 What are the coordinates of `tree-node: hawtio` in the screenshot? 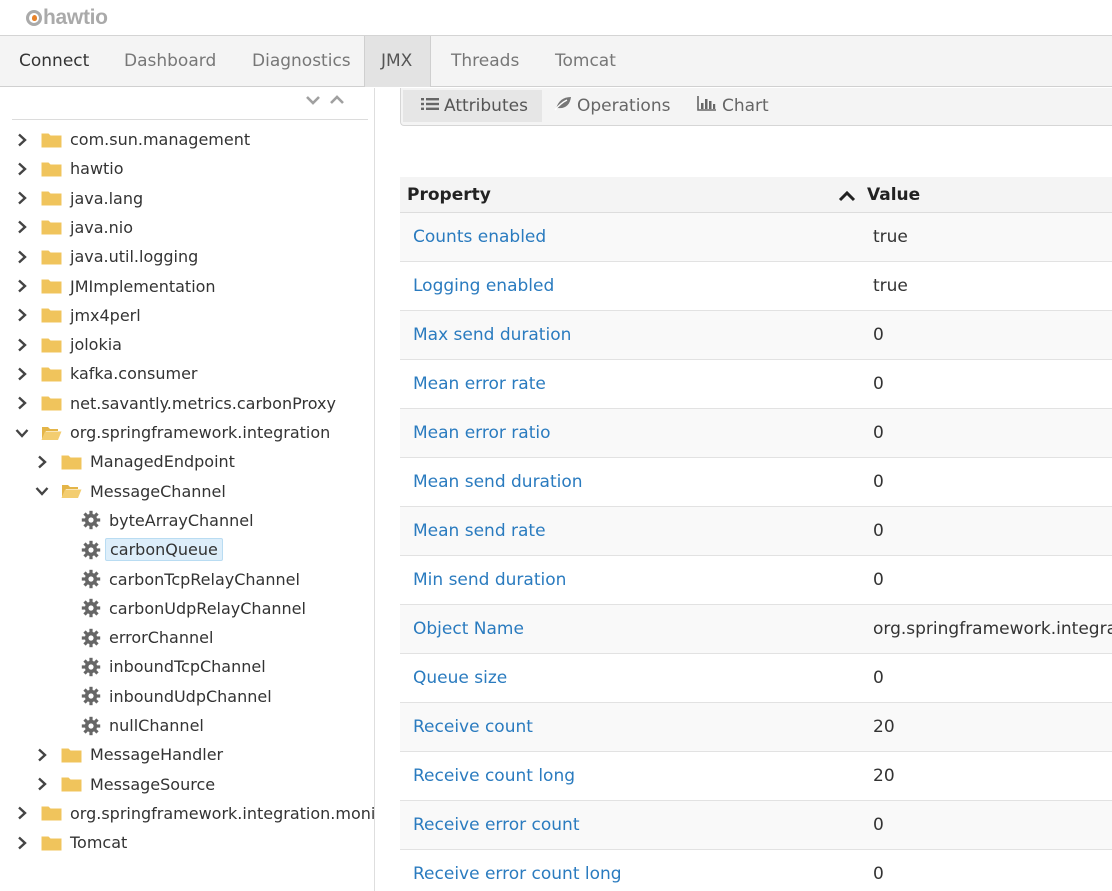 It's located at (71, 168).